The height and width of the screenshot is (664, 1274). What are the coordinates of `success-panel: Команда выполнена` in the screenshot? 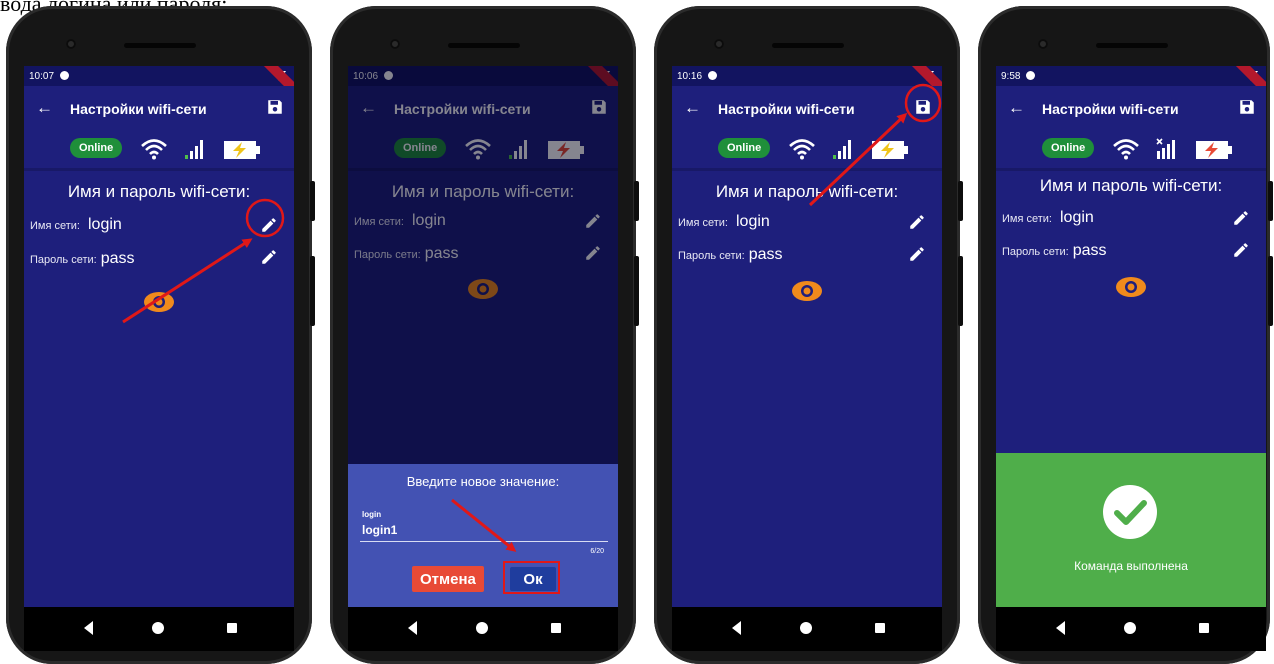 It's located at (1131, 530).